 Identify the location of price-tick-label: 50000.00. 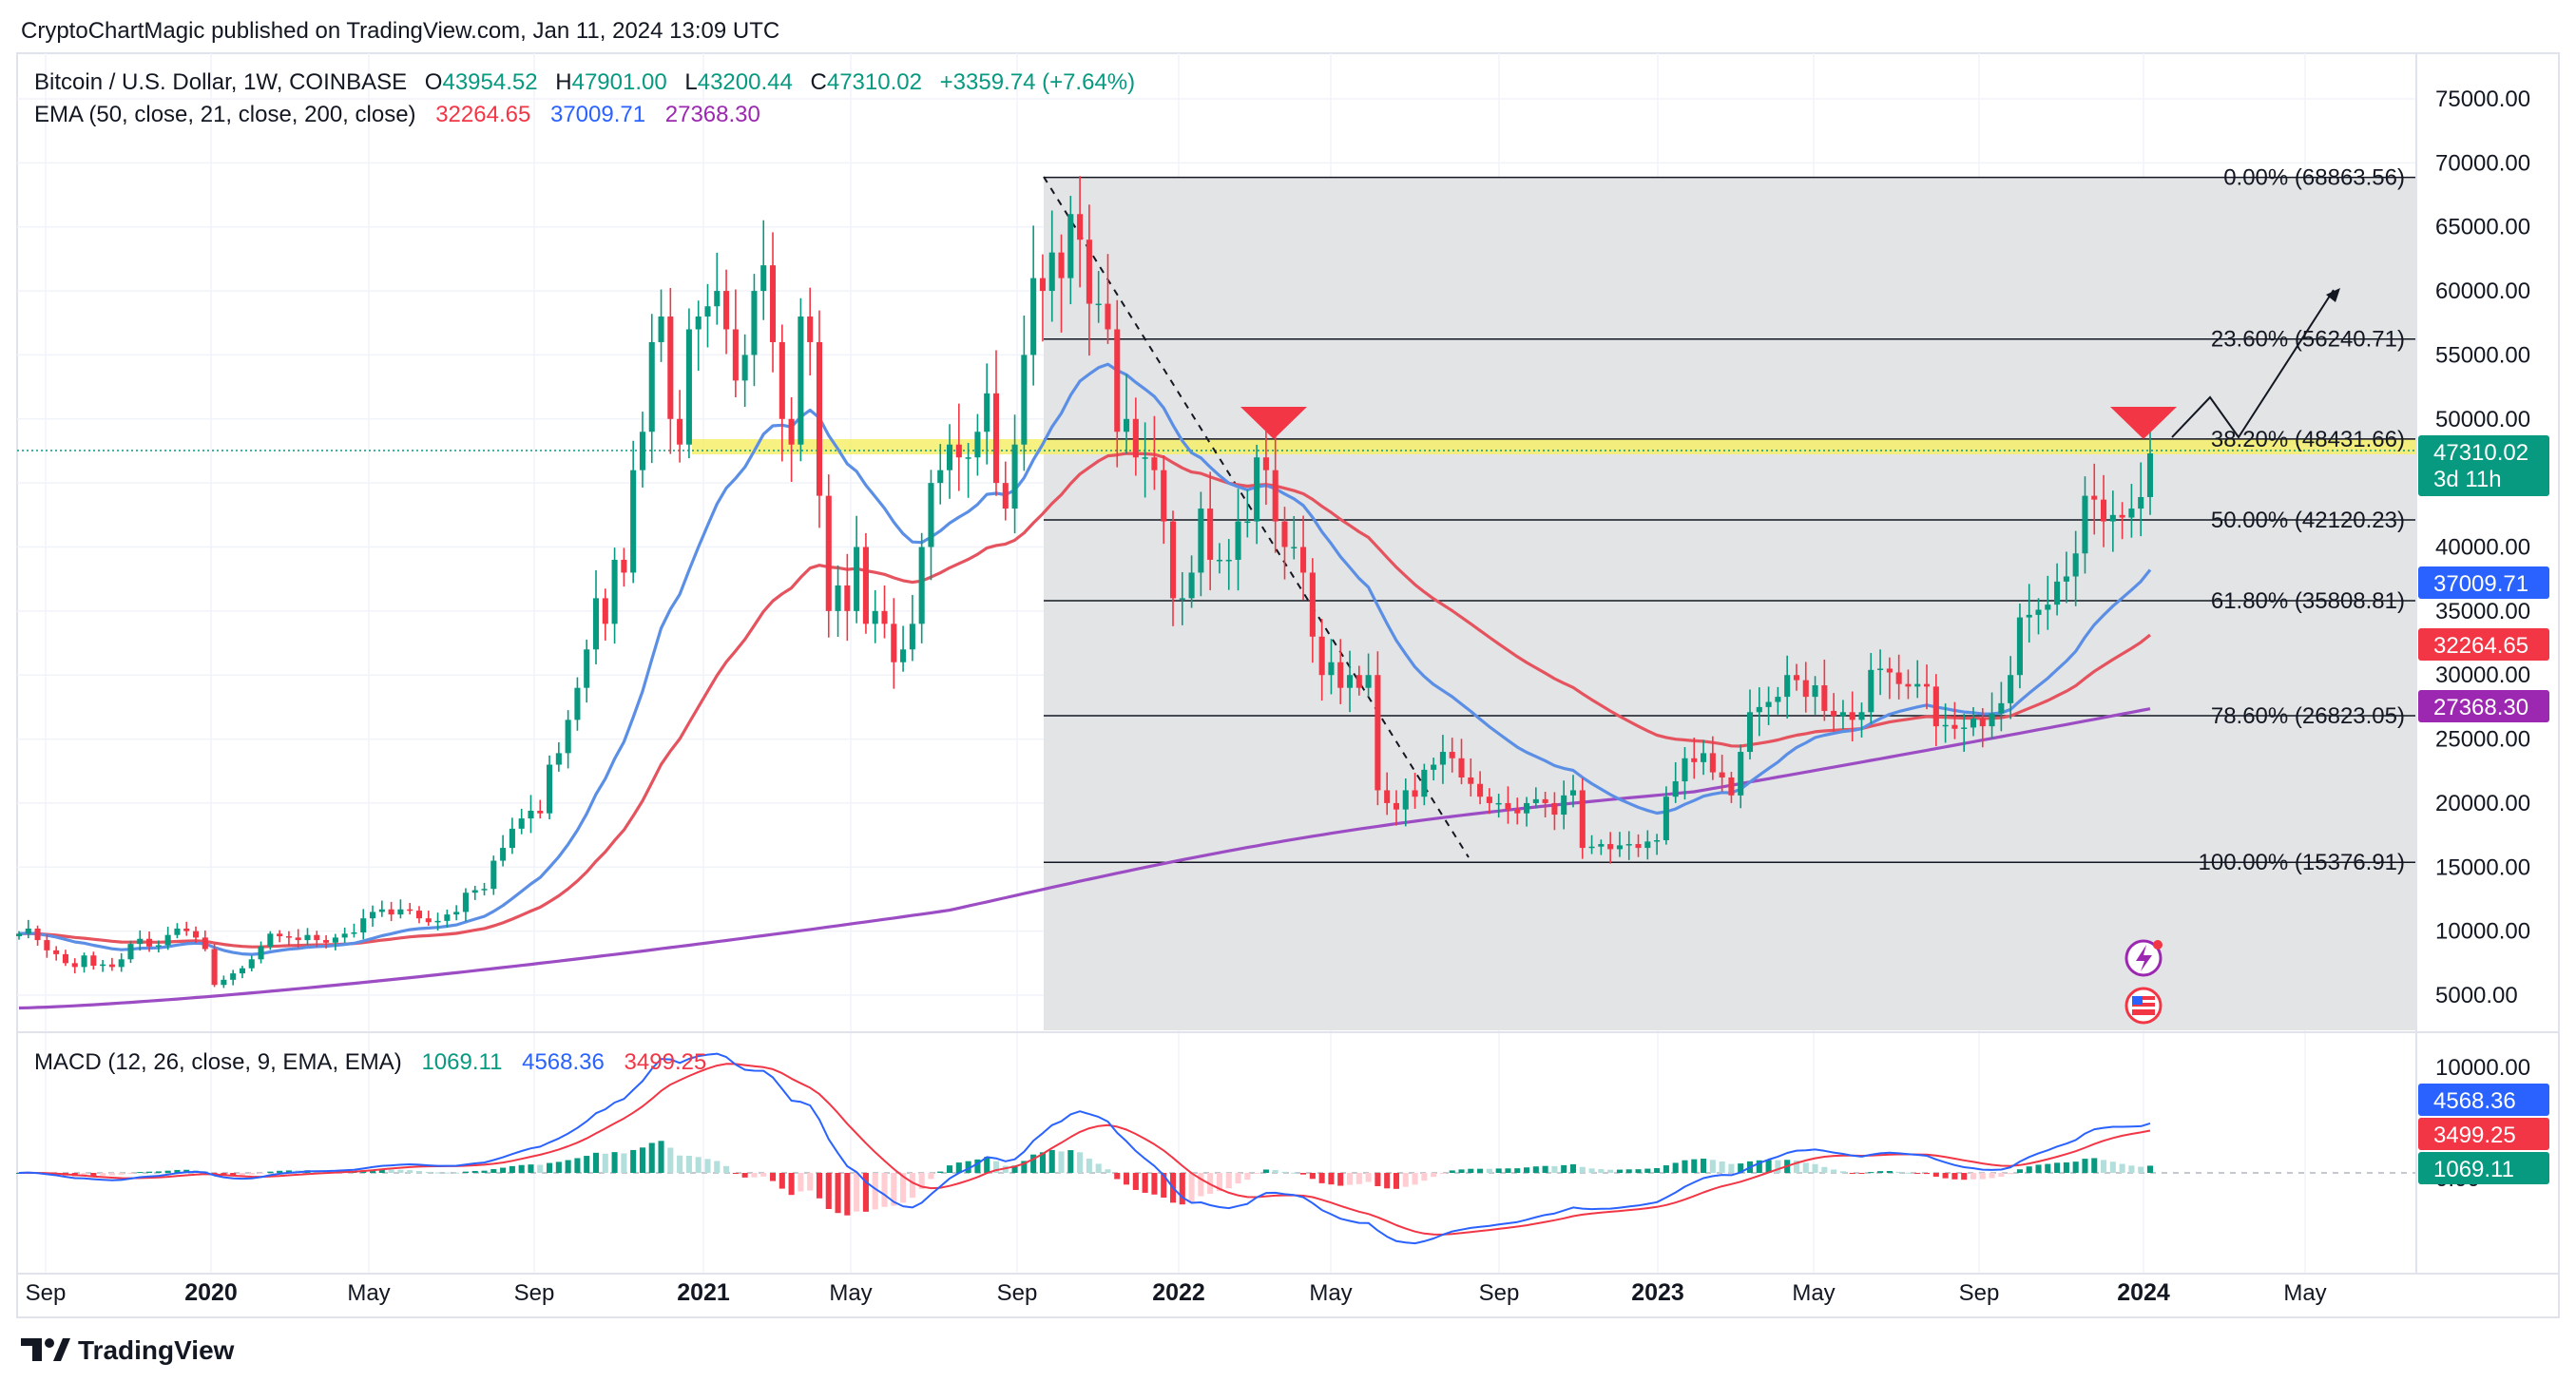
(2482, 419).